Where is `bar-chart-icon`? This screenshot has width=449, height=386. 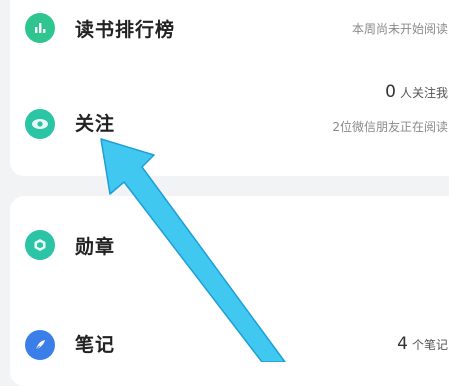 bar-chart-icon is located at coordinates (40, 28).